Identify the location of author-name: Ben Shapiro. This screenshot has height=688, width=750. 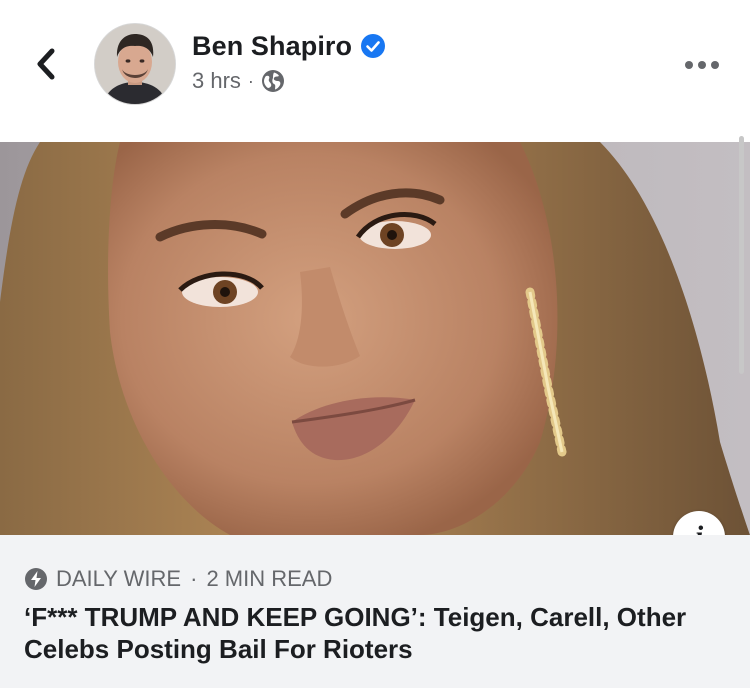
(272, 46).